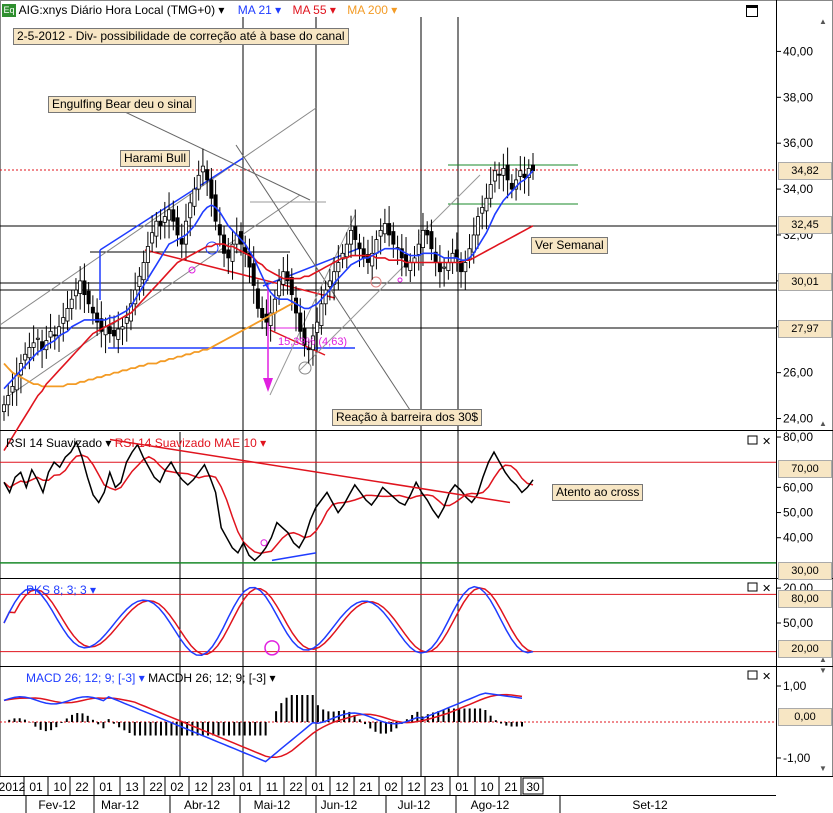  I want to click on x-day-label: 13, so click(132, 787).